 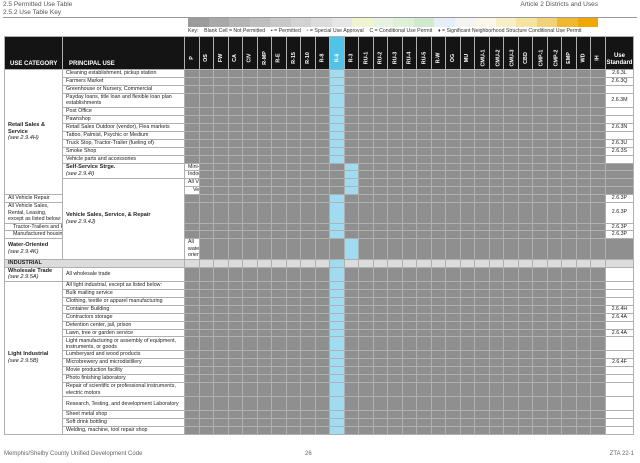 What do you see at coordinates (319, 263) in the screenshot?
I see `industrial-section-row: INDUSTRIAL` at bounding box center [319, 263].